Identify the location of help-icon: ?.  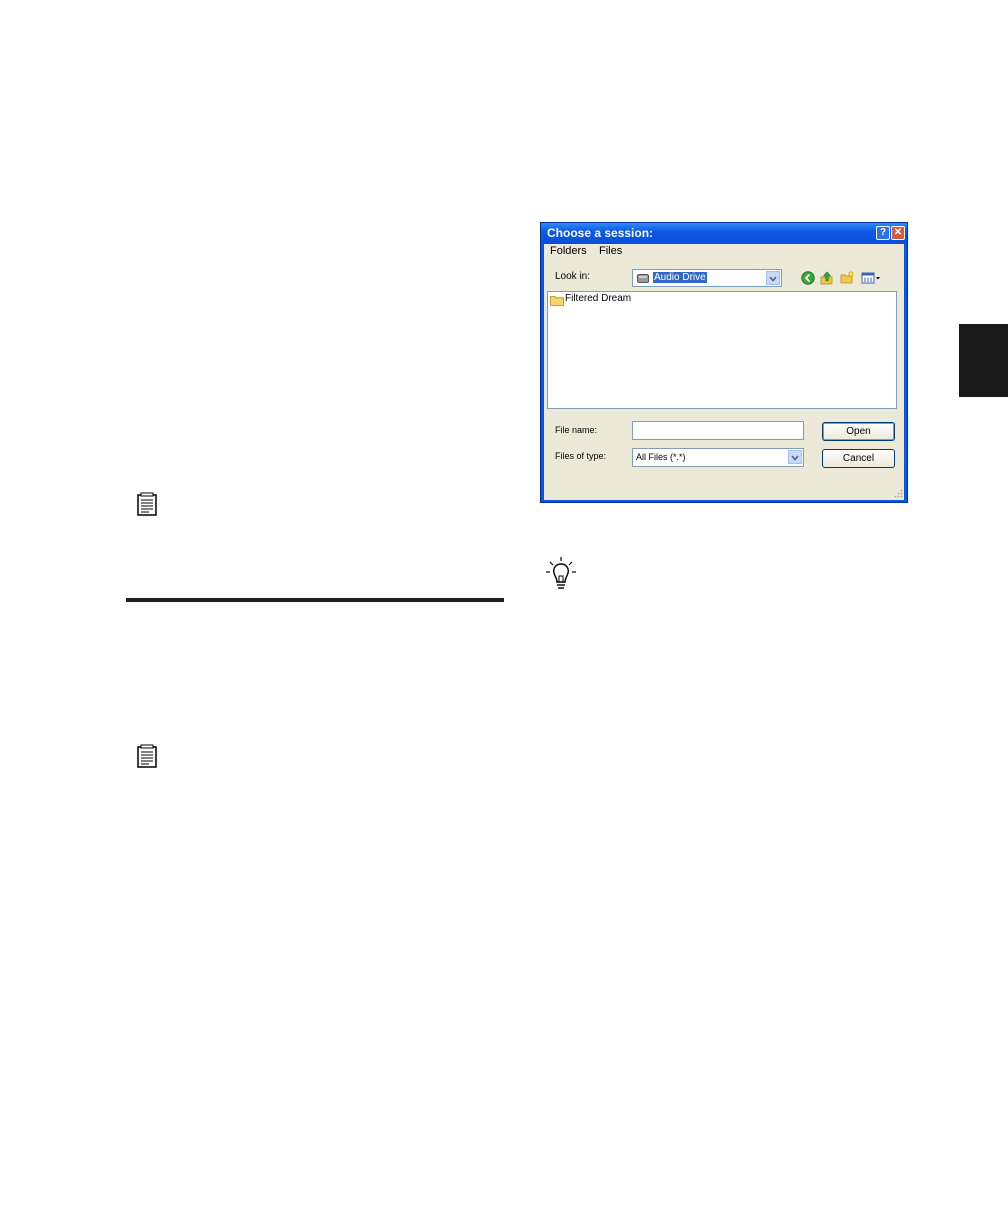
(883, 232).